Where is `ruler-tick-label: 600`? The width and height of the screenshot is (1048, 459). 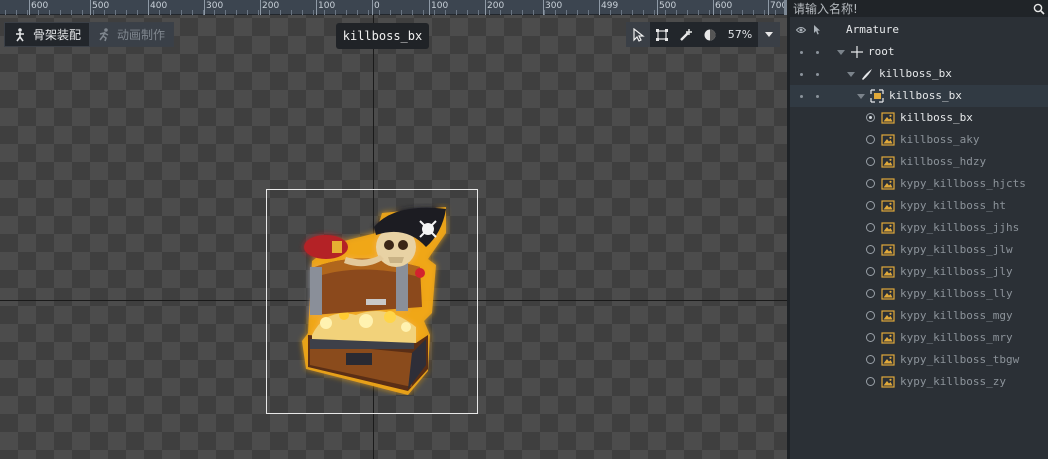
ruler-tick-label: 600 is located at coordinates (724, 6).